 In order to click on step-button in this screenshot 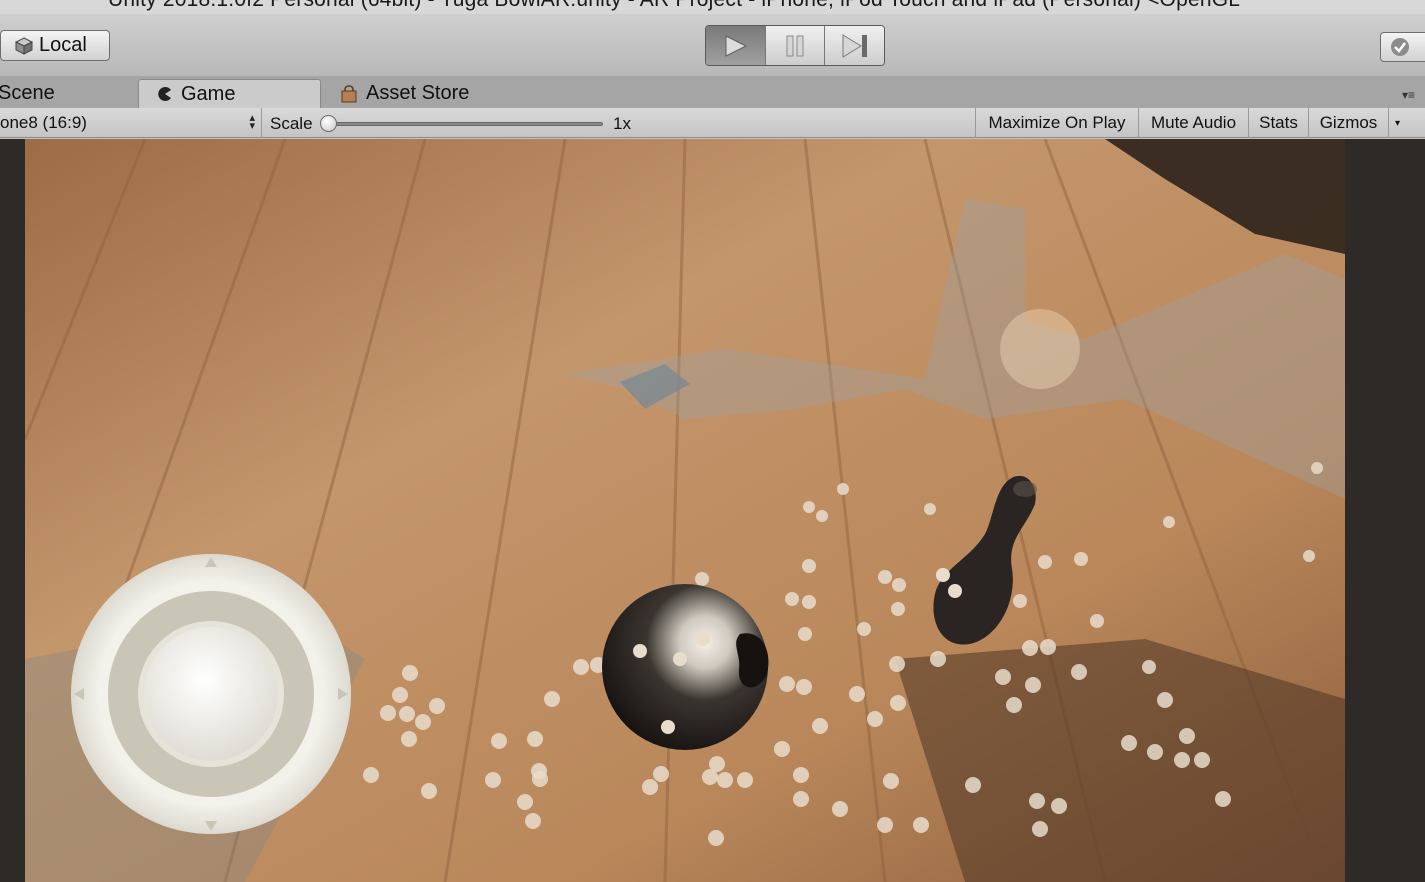, I will do `click(854, 45)`.